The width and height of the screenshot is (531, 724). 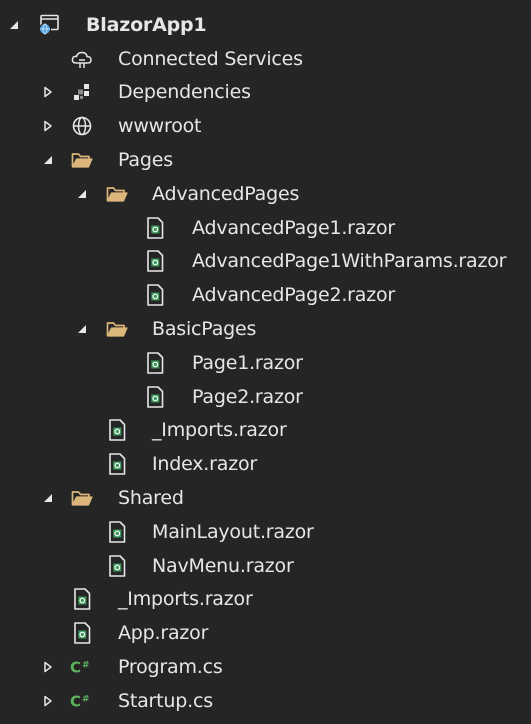 What do you see at coordinates (247, 362) in the screenshot?
I see `tree-item-label: Page1.razor` at bounding box center [247, 362].